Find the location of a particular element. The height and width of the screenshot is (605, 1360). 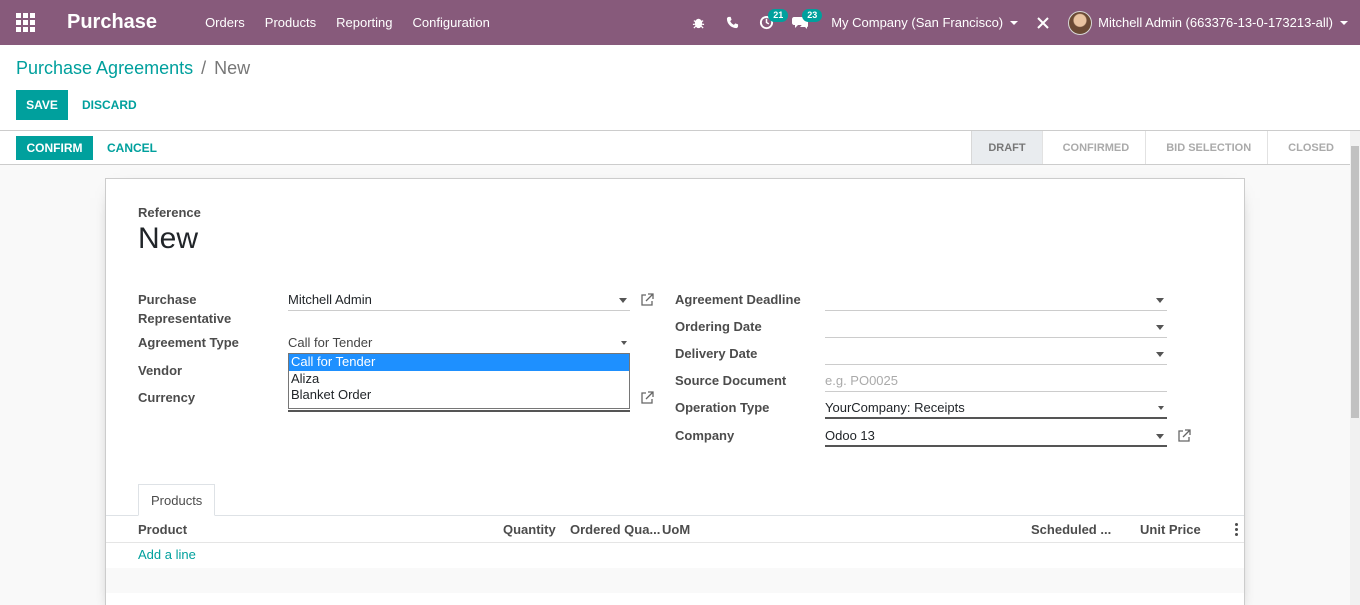

agreement-type-label: Agreement Type is located at coordinates (188, 342).